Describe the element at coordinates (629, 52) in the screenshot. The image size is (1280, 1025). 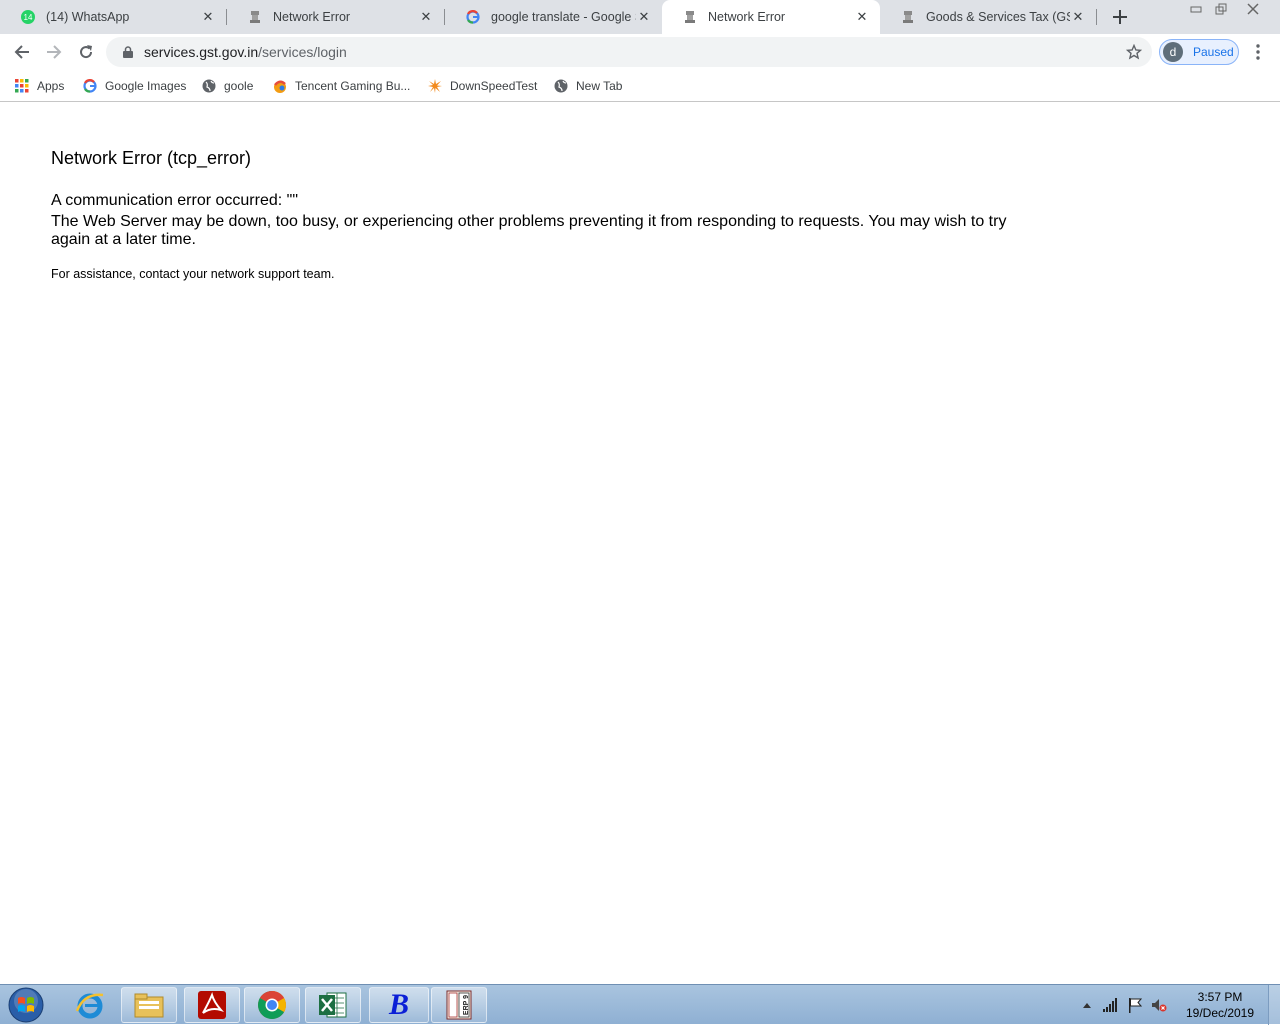
I see `address-bar: services.gst.gov.in/services/login` at that location.